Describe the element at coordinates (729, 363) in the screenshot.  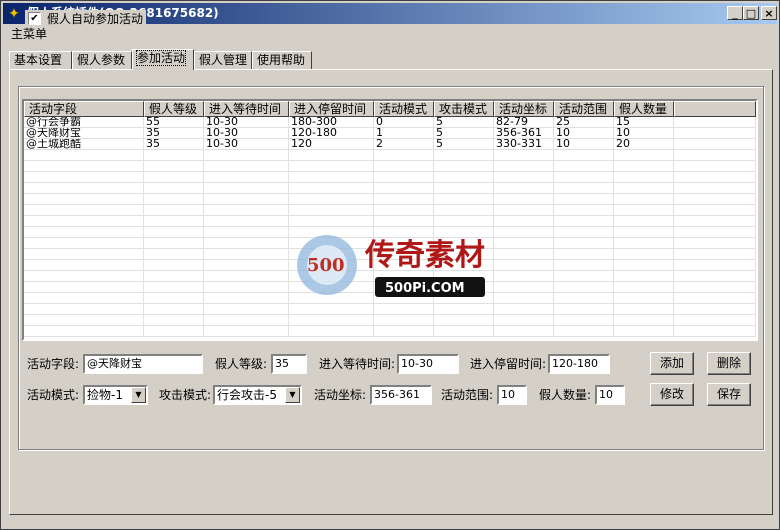
I see `delete-button: 删除` at that location.